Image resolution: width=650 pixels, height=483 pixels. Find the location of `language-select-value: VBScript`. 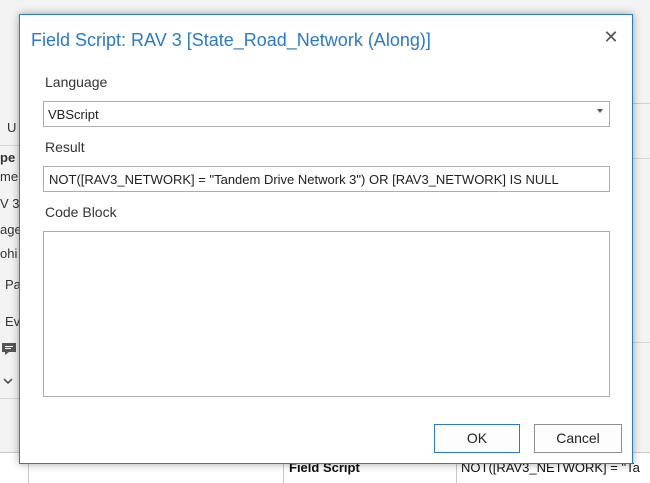

language-select-value: VBScript is located at coordinates (73, 114).